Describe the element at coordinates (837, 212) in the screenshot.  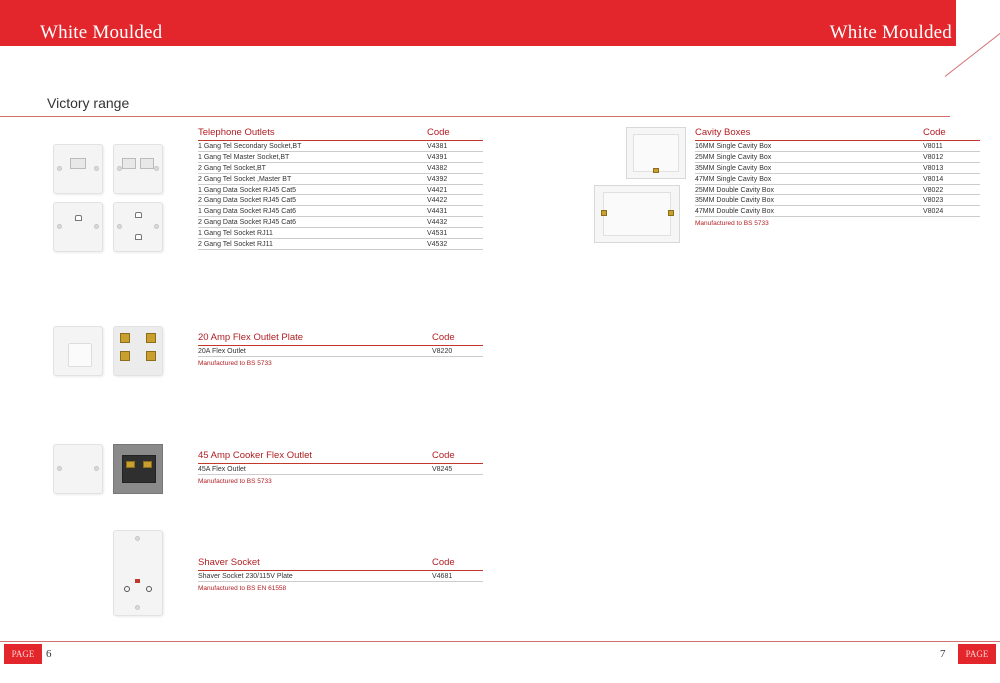
I see `table-row: 47MM Double Cavity Box V8024` at that location.